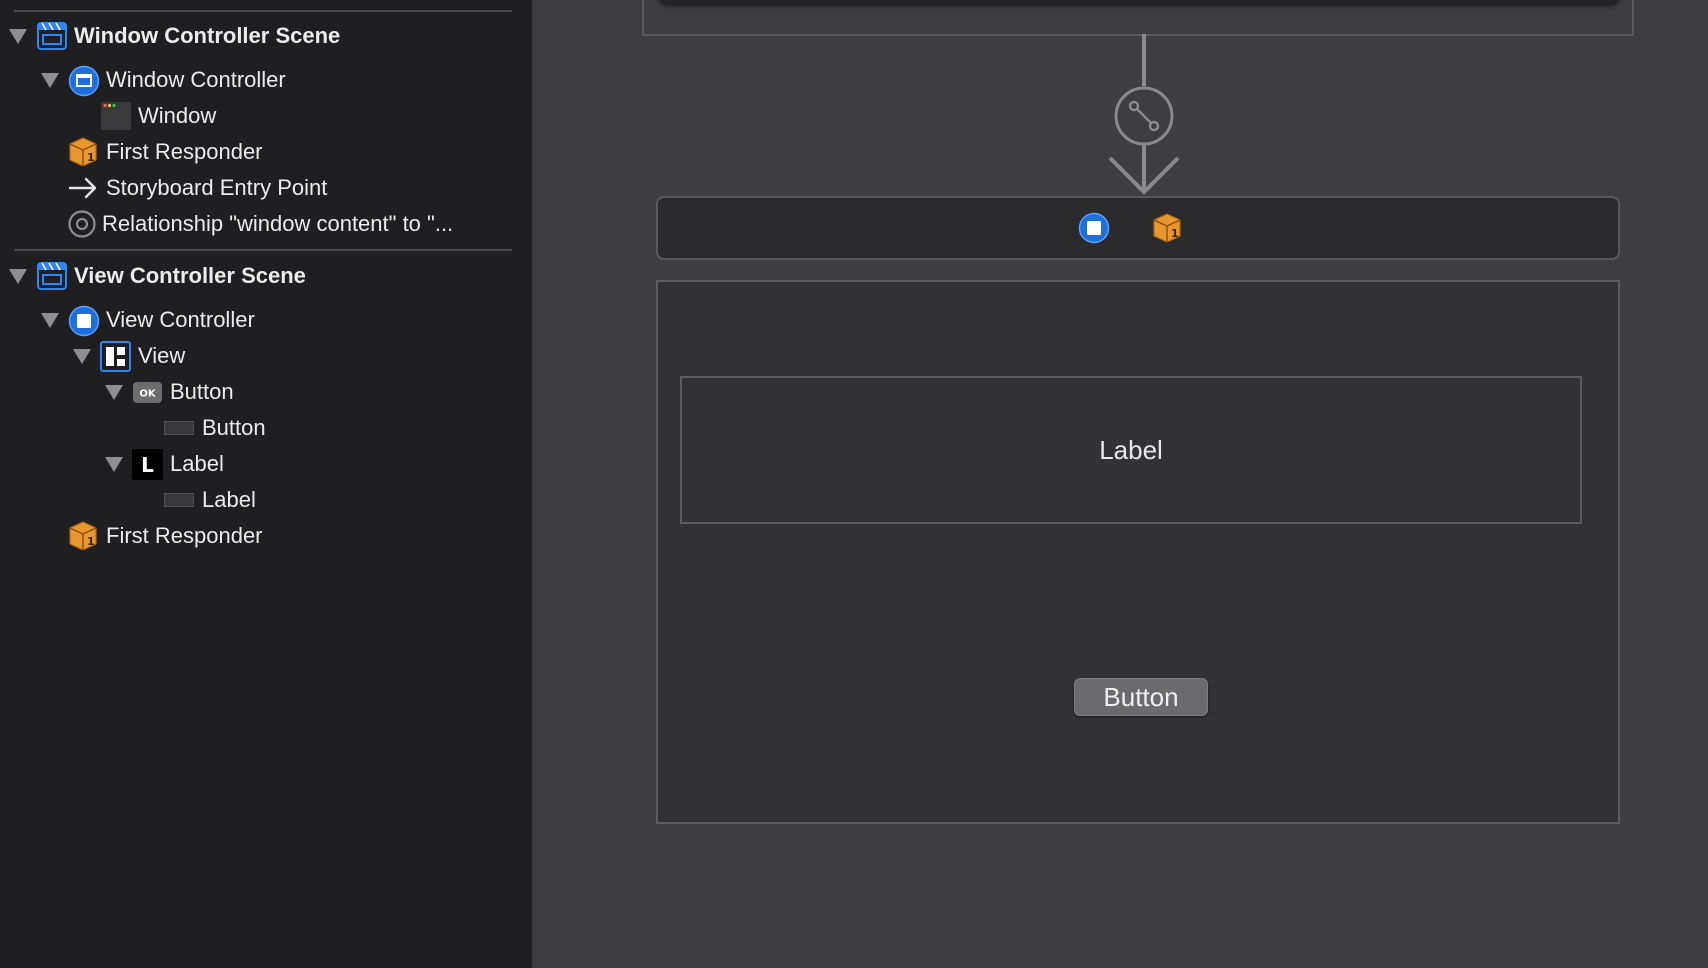  What do you see at coordinates (116, 116) in the screenshot?
I see `window-icon` at bounding box center [116, 116].